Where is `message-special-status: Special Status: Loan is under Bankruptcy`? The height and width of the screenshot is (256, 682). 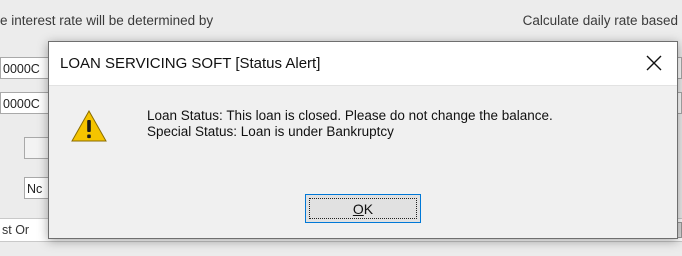
message-special-status: Special Status: Loan is under Bankruptcy is located at coordinates (270, 131).